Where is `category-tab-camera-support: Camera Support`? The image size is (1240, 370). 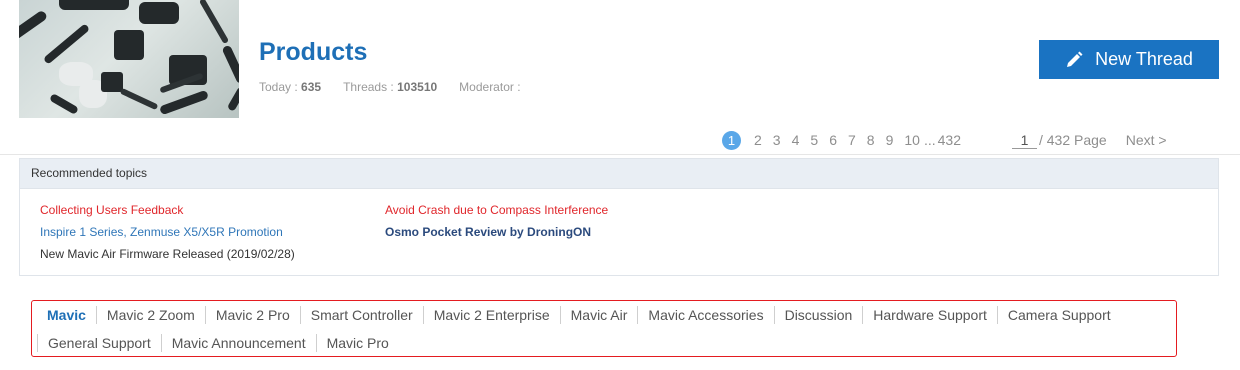
category-tab-camera-support: Camera Support is located at coordinates (1058, 315).